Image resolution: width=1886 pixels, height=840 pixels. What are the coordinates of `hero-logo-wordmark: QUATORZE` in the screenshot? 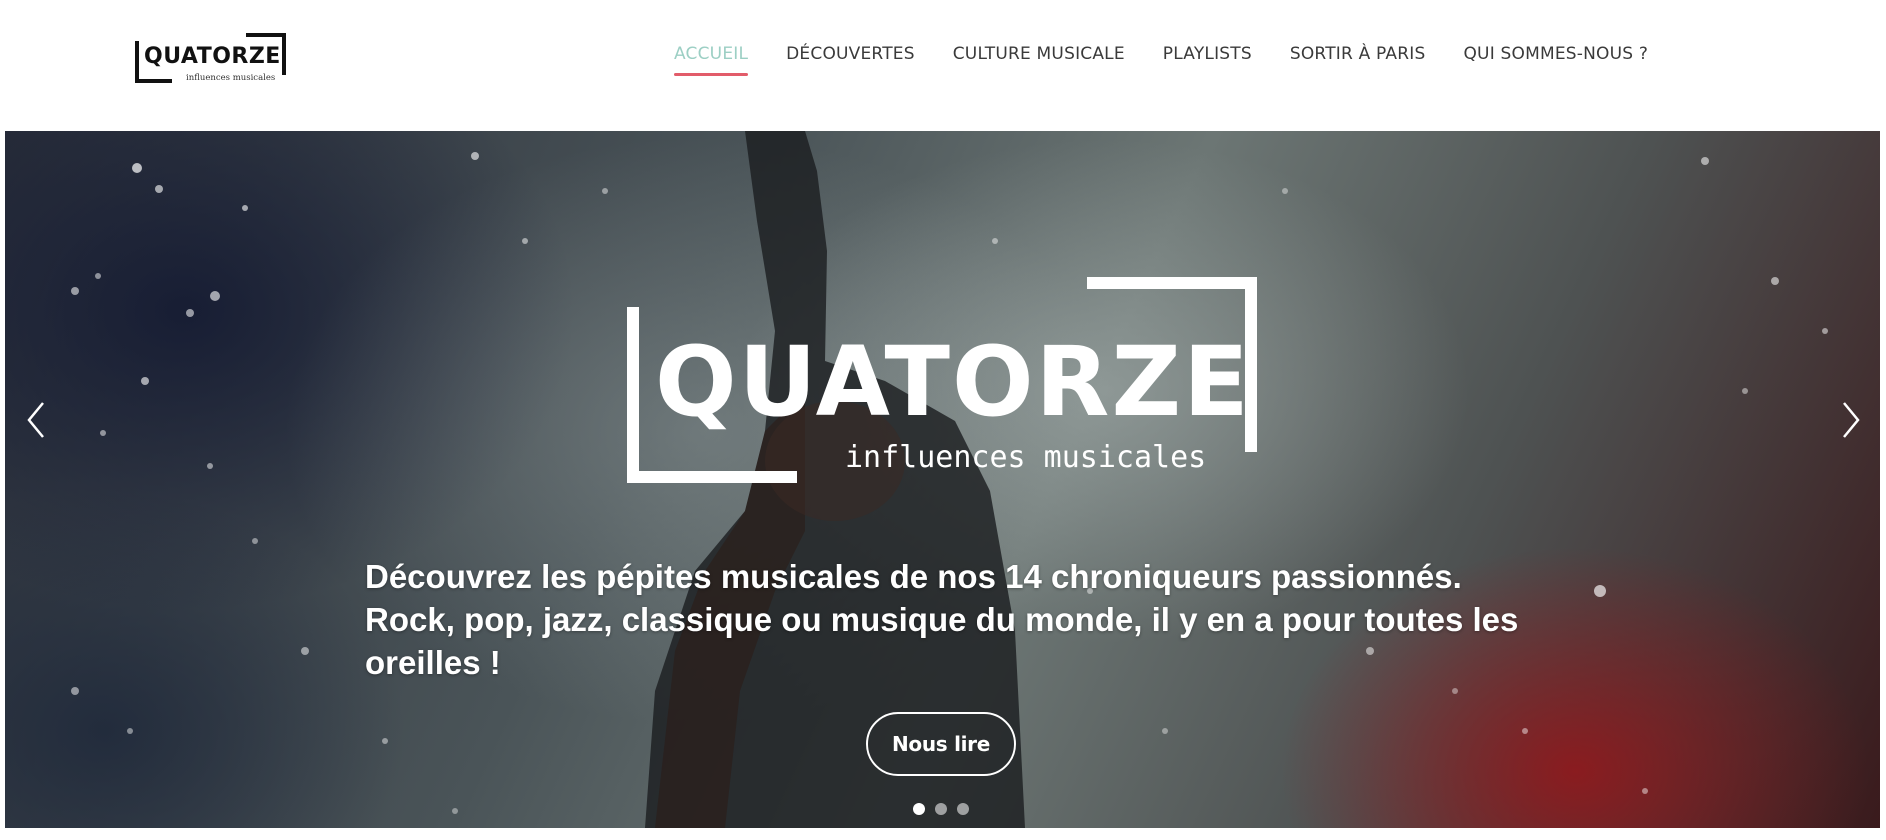 It's located at (953, 382).